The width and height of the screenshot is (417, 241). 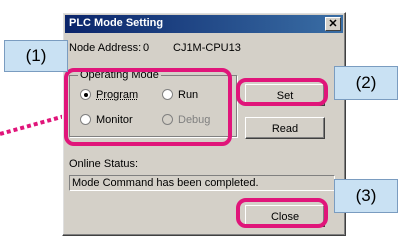 What do you see at coordinates (114, 120) in the screenshot?
I see `radio-monitor-label: Monitor` at bounding box center [114, 120].